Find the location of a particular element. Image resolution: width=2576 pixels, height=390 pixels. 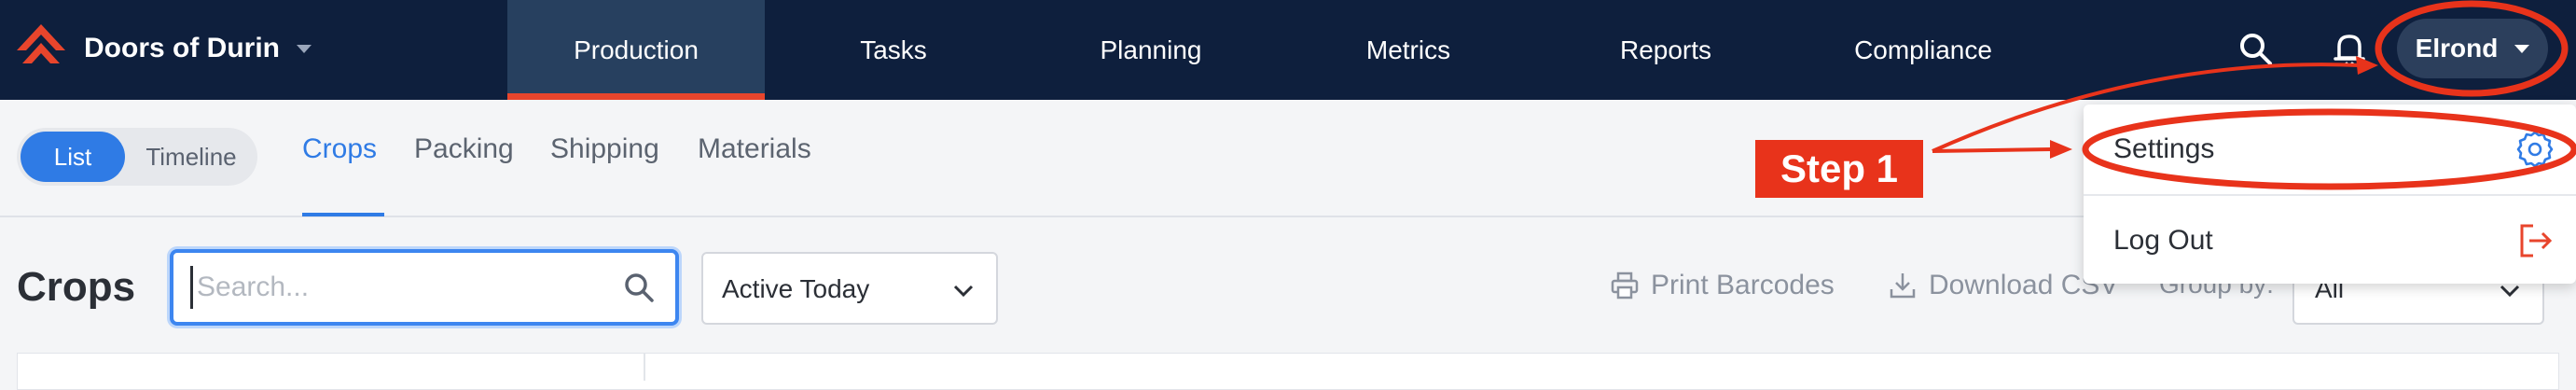

nav-tab-label: Reports is located at coordinates (1665, 49).